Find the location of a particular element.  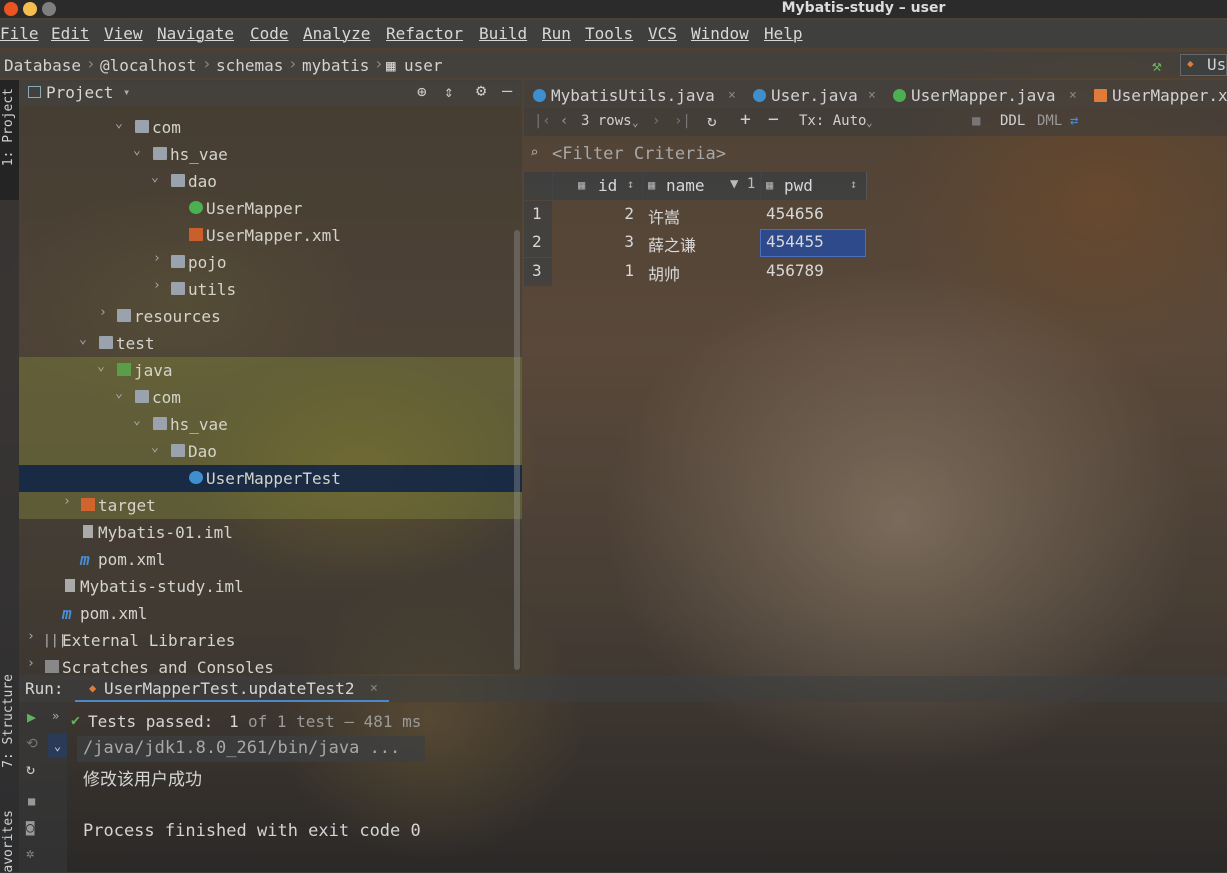

cell-pwd-selected: 454455 is located at coordinates (813, 243).